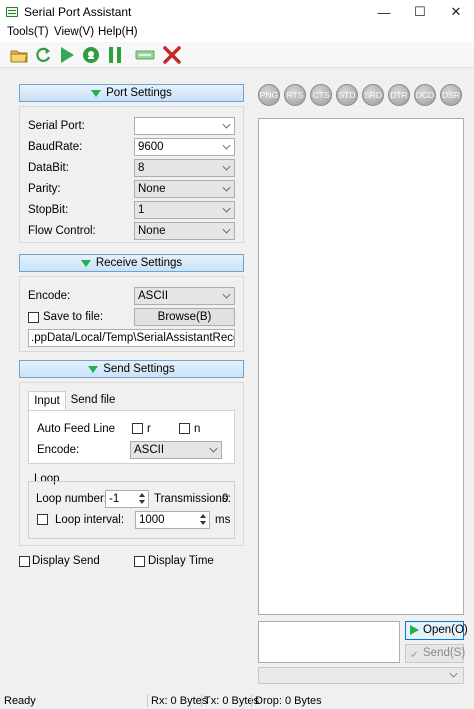 This screenshot has height=709, width=474. I want to click on parity-select: None, so click(184, 189).